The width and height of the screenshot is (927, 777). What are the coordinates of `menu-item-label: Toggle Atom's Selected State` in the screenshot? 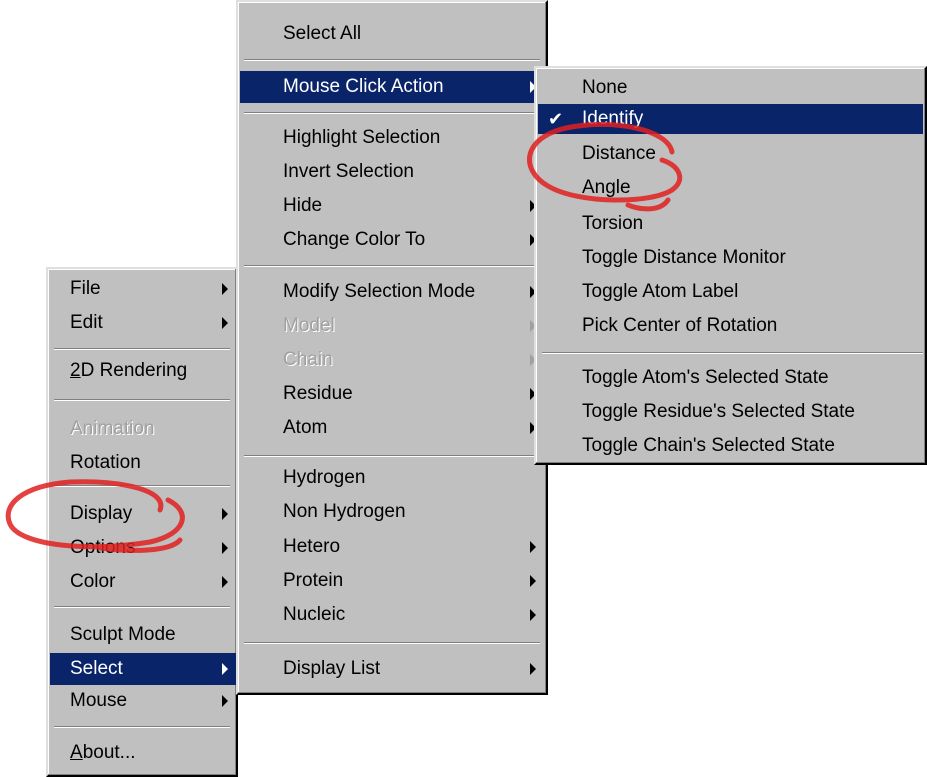 It's located at (705, 377).